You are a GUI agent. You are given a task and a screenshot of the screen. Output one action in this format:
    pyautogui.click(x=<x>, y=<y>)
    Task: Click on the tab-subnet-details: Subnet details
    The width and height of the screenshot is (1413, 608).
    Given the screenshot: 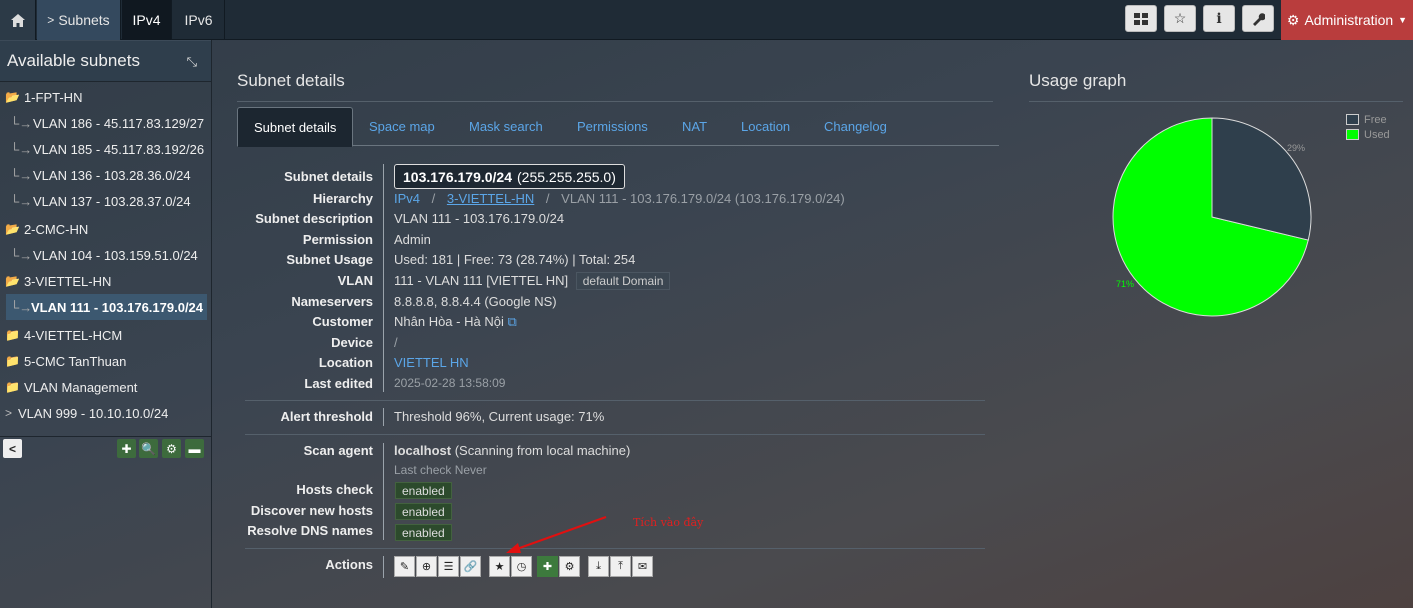 What is the action you would take?
    pyautogui.click(x=295, y=127)
    